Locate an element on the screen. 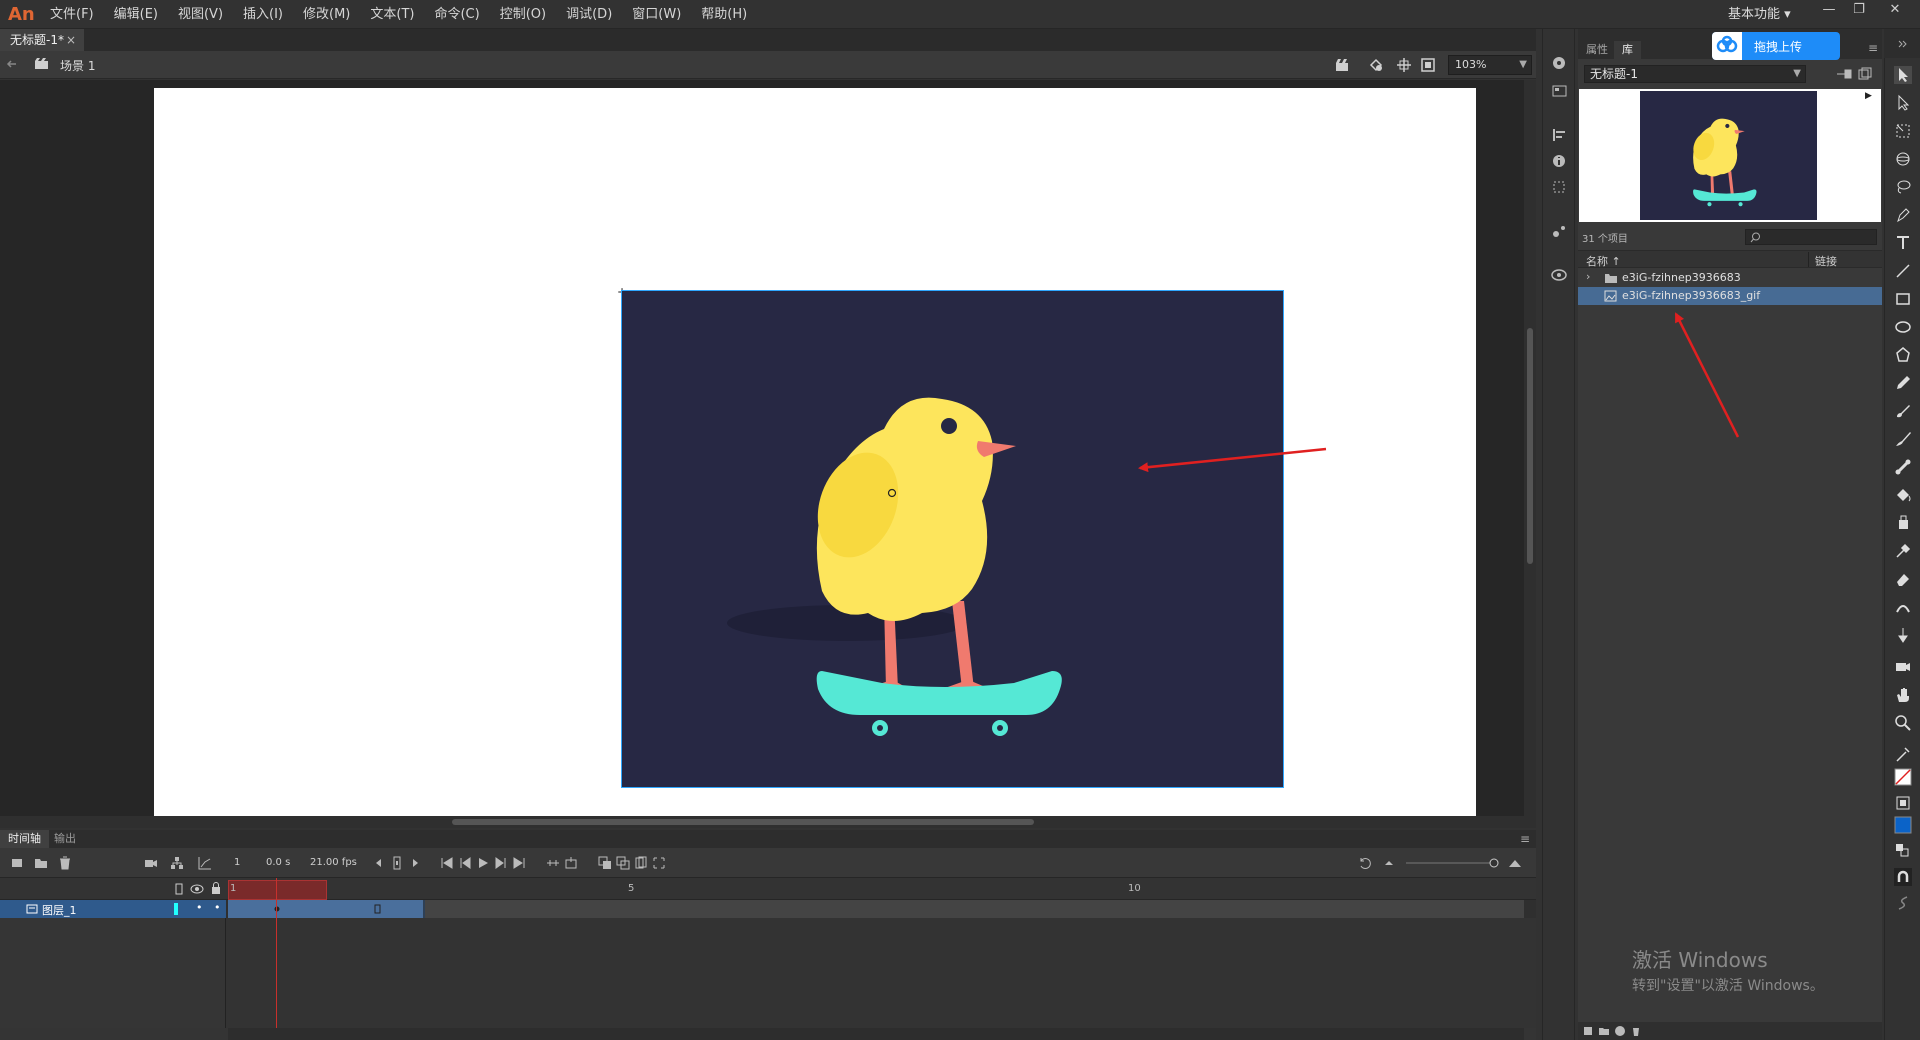 The image size is (1920, 1040). line-tool-icon is located at coordinates (1903, 271).